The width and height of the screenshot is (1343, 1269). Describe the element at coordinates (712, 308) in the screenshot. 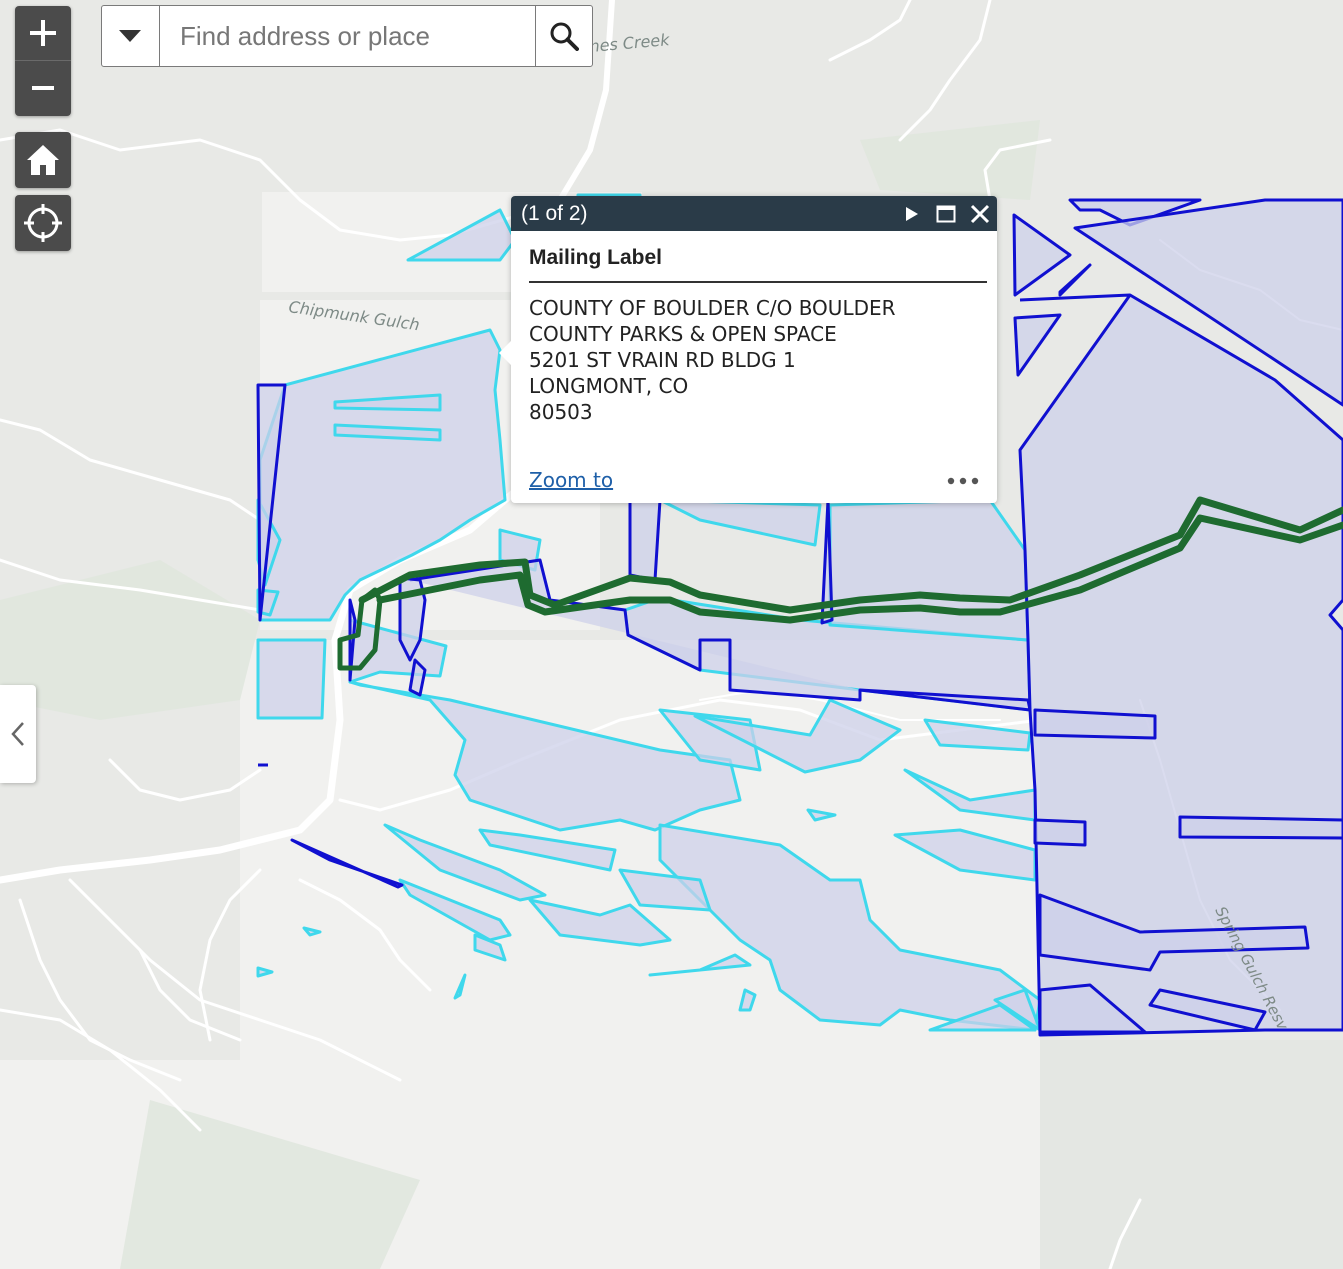

I see `popup-line: COUNTY OF BOULDER C/O BOULDER` at that location.